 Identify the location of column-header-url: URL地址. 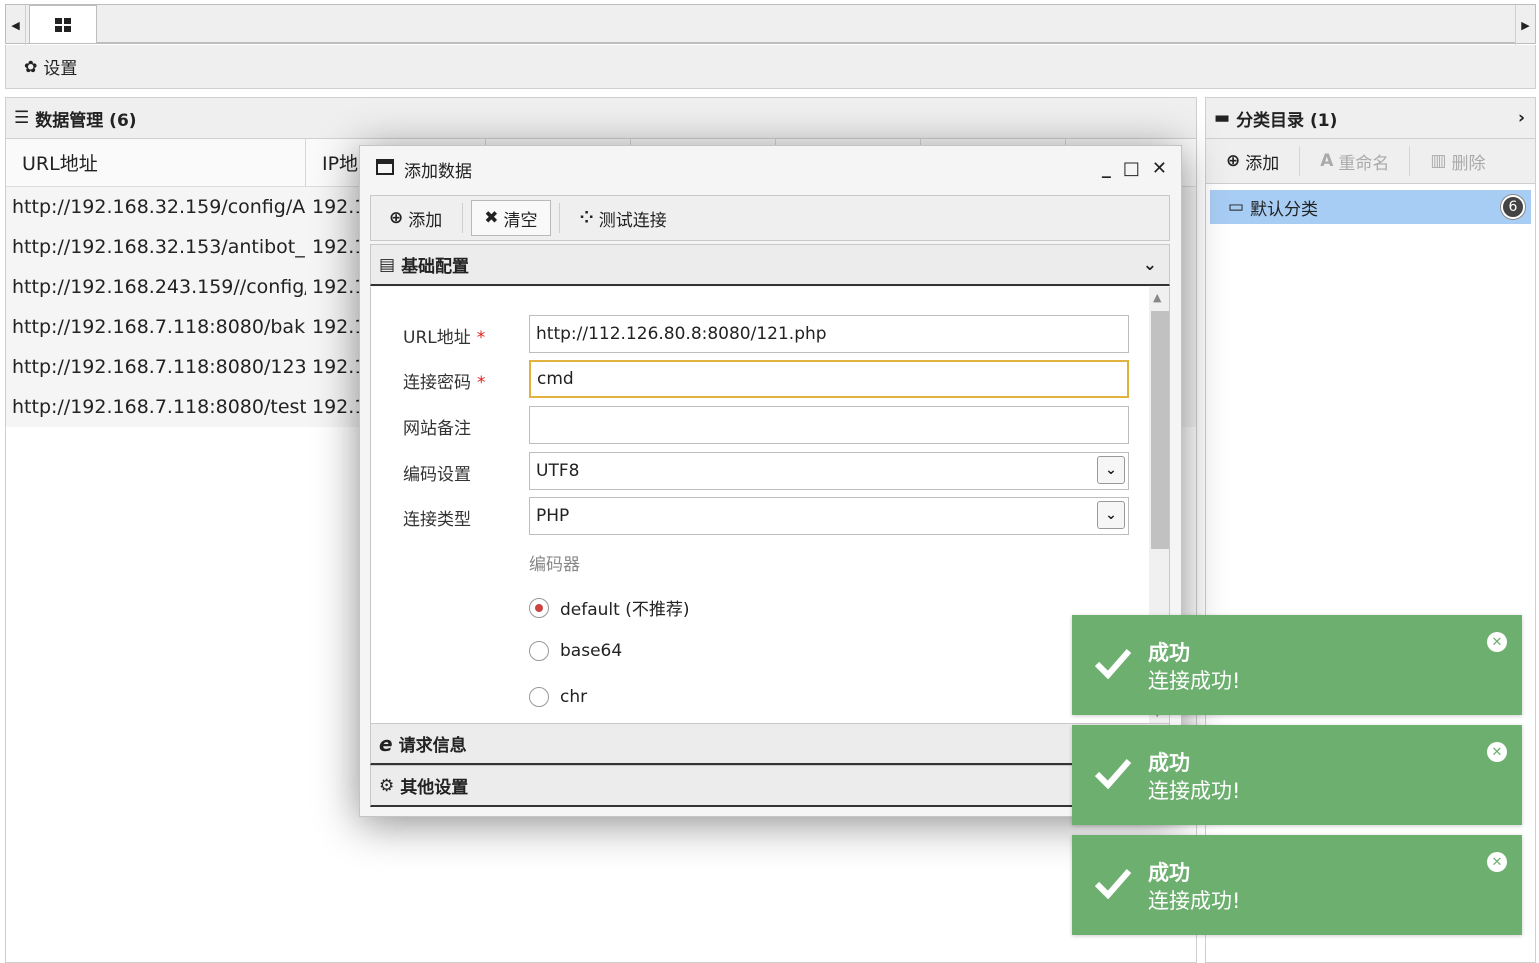
(156, 162).